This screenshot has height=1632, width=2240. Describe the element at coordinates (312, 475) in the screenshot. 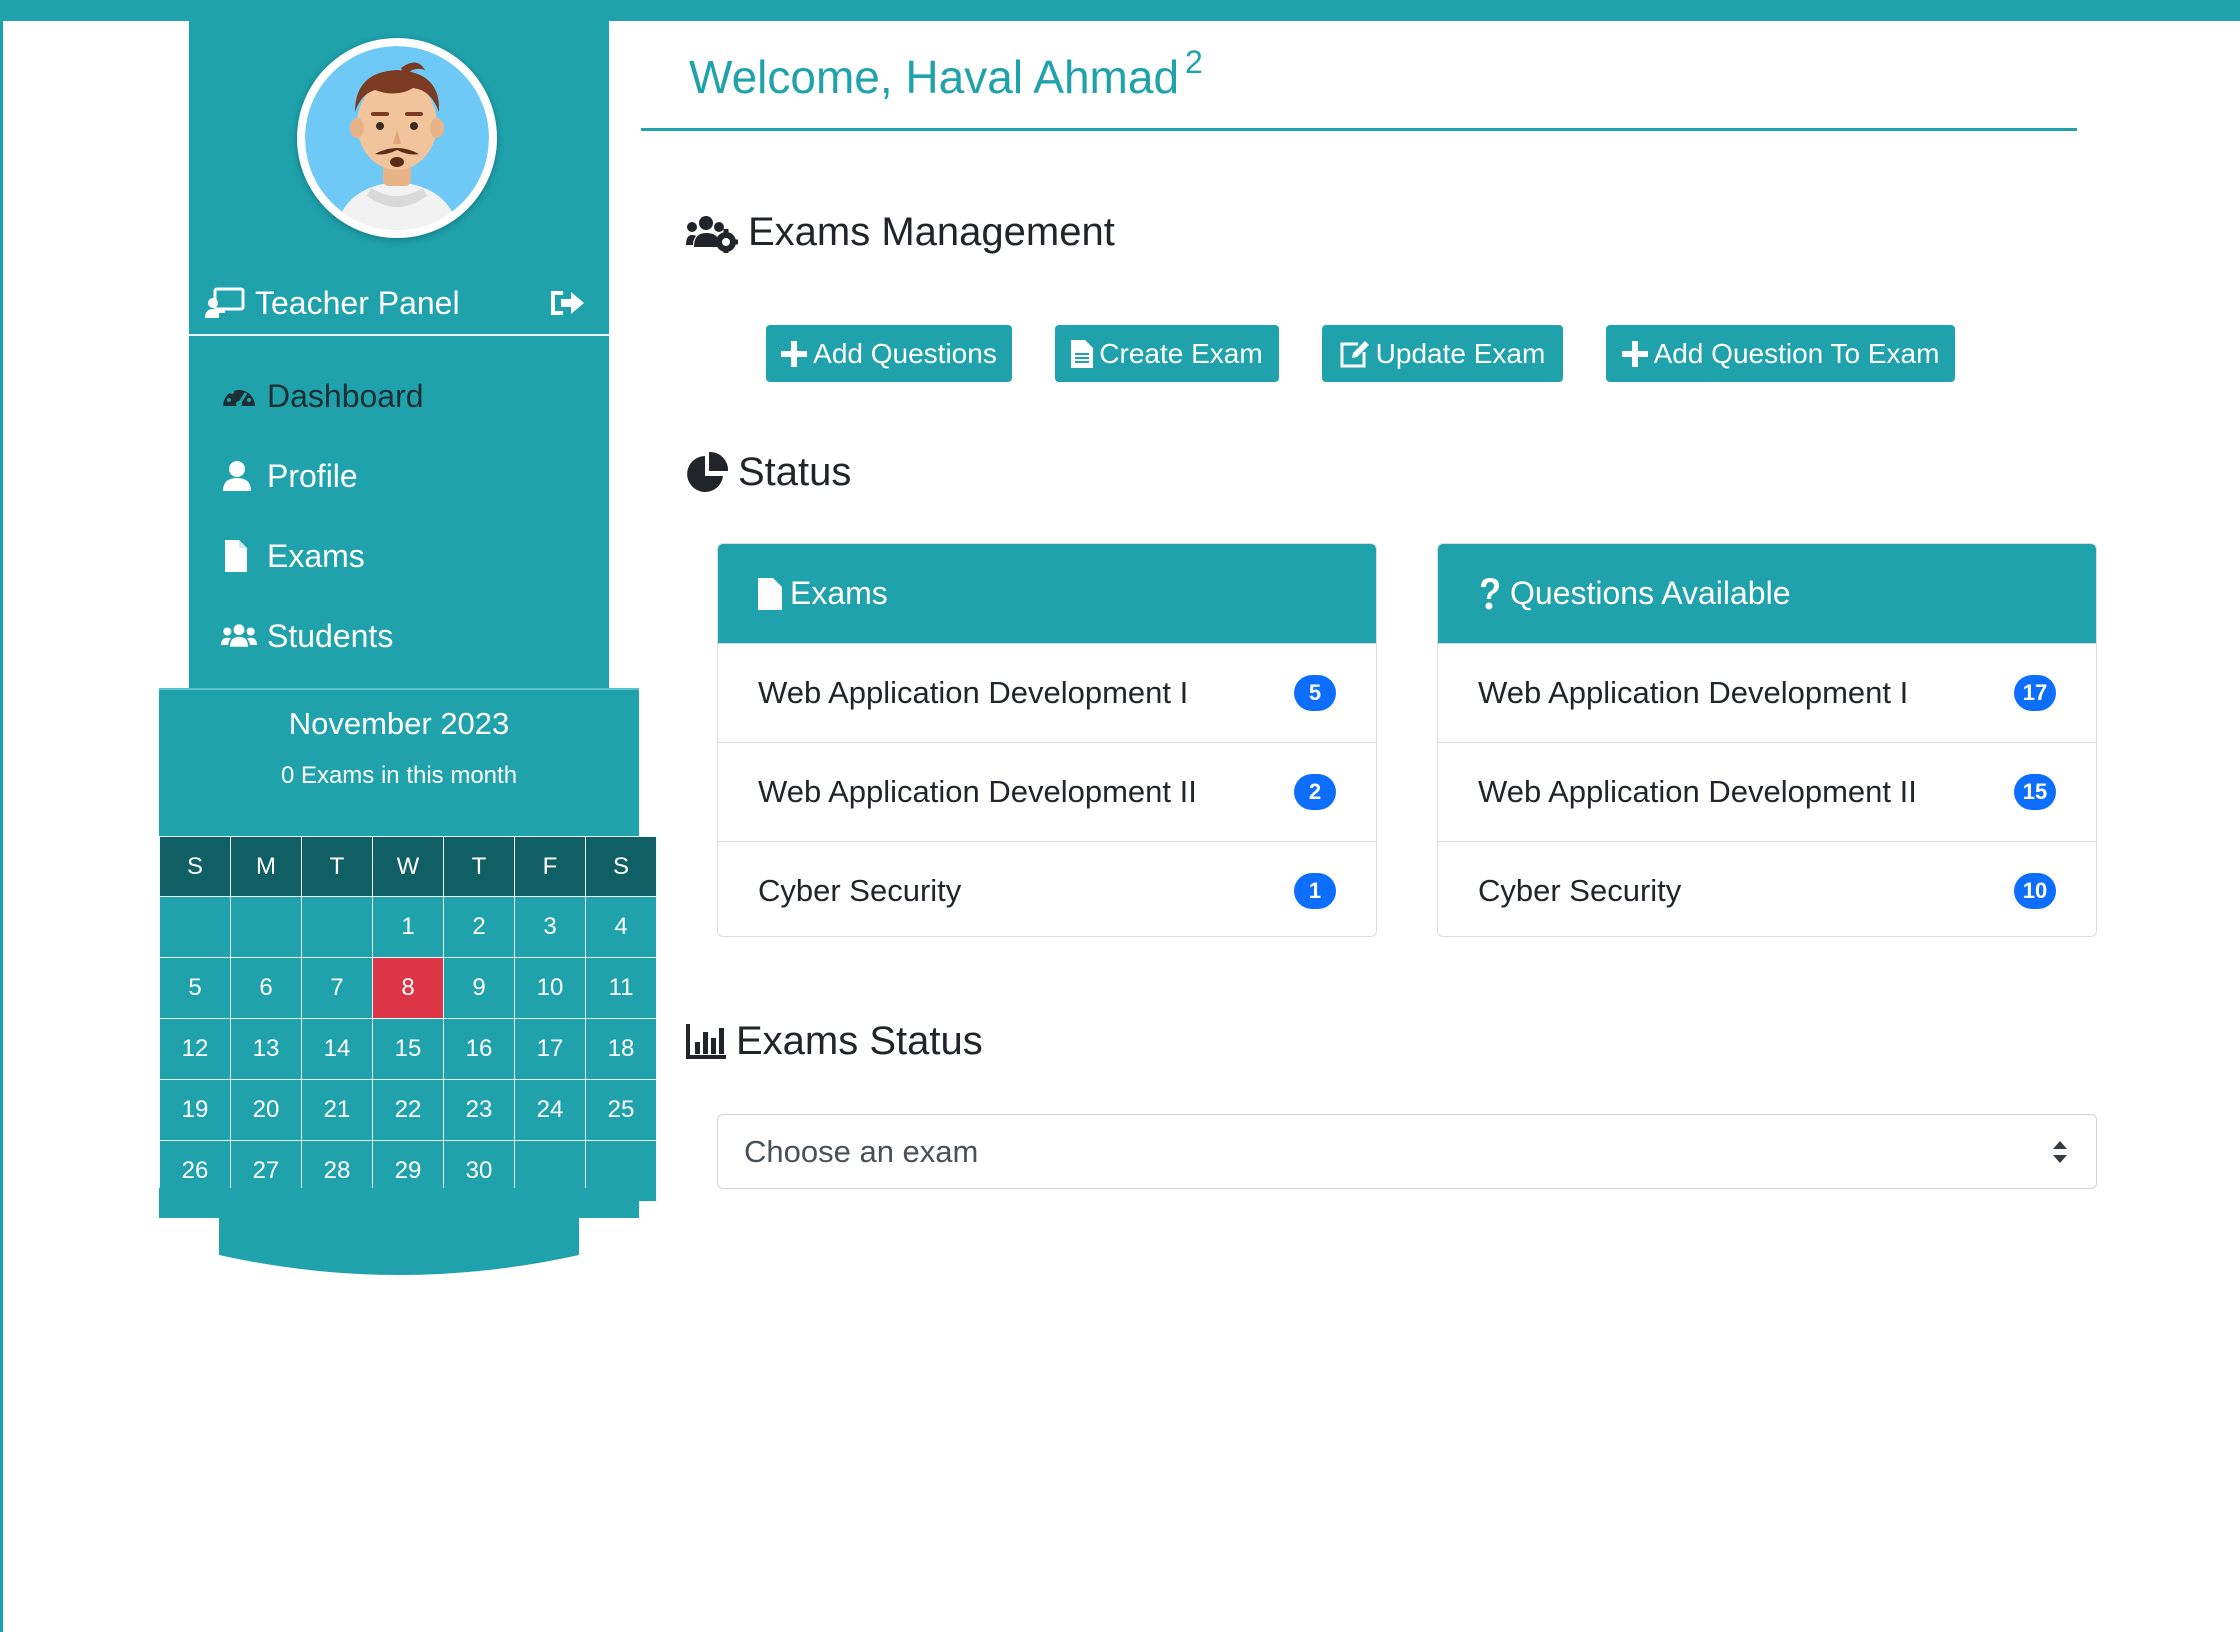

I see `sidebar-item-label: Profile` at that location.